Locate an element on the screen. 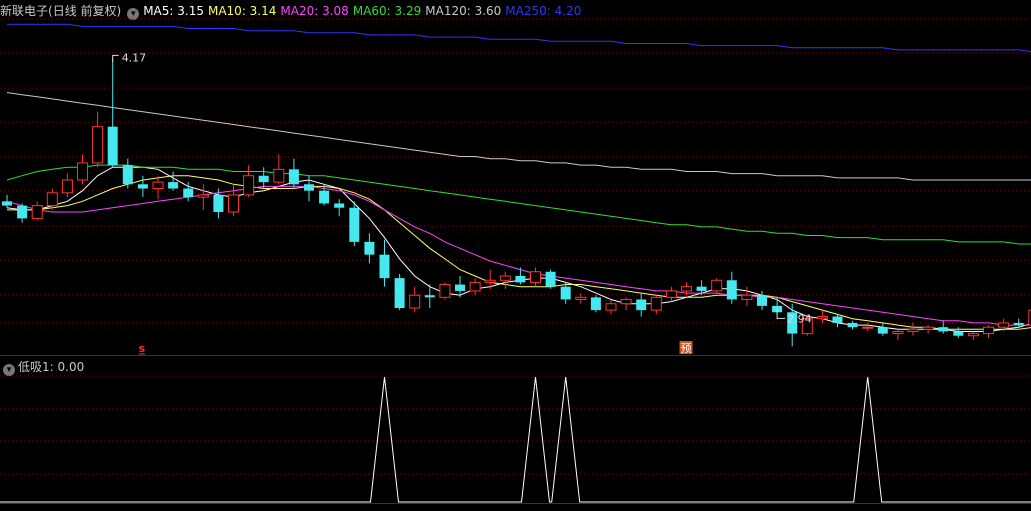 Image resolution: width=1031 pixels, height=511 pixels. bottom-strip is located at coordinates (515, 508).